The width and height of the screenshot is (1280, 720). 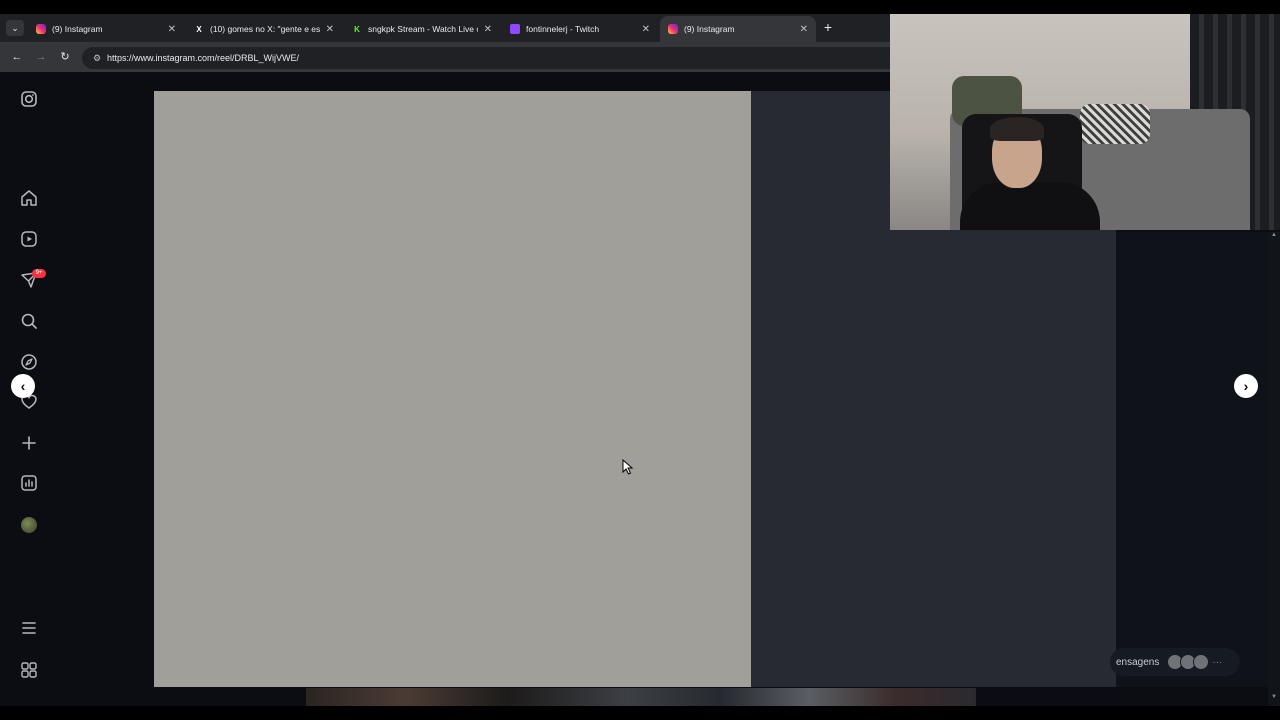 I want to click on background-thumbnail-strip, so click(x=641, y=697).